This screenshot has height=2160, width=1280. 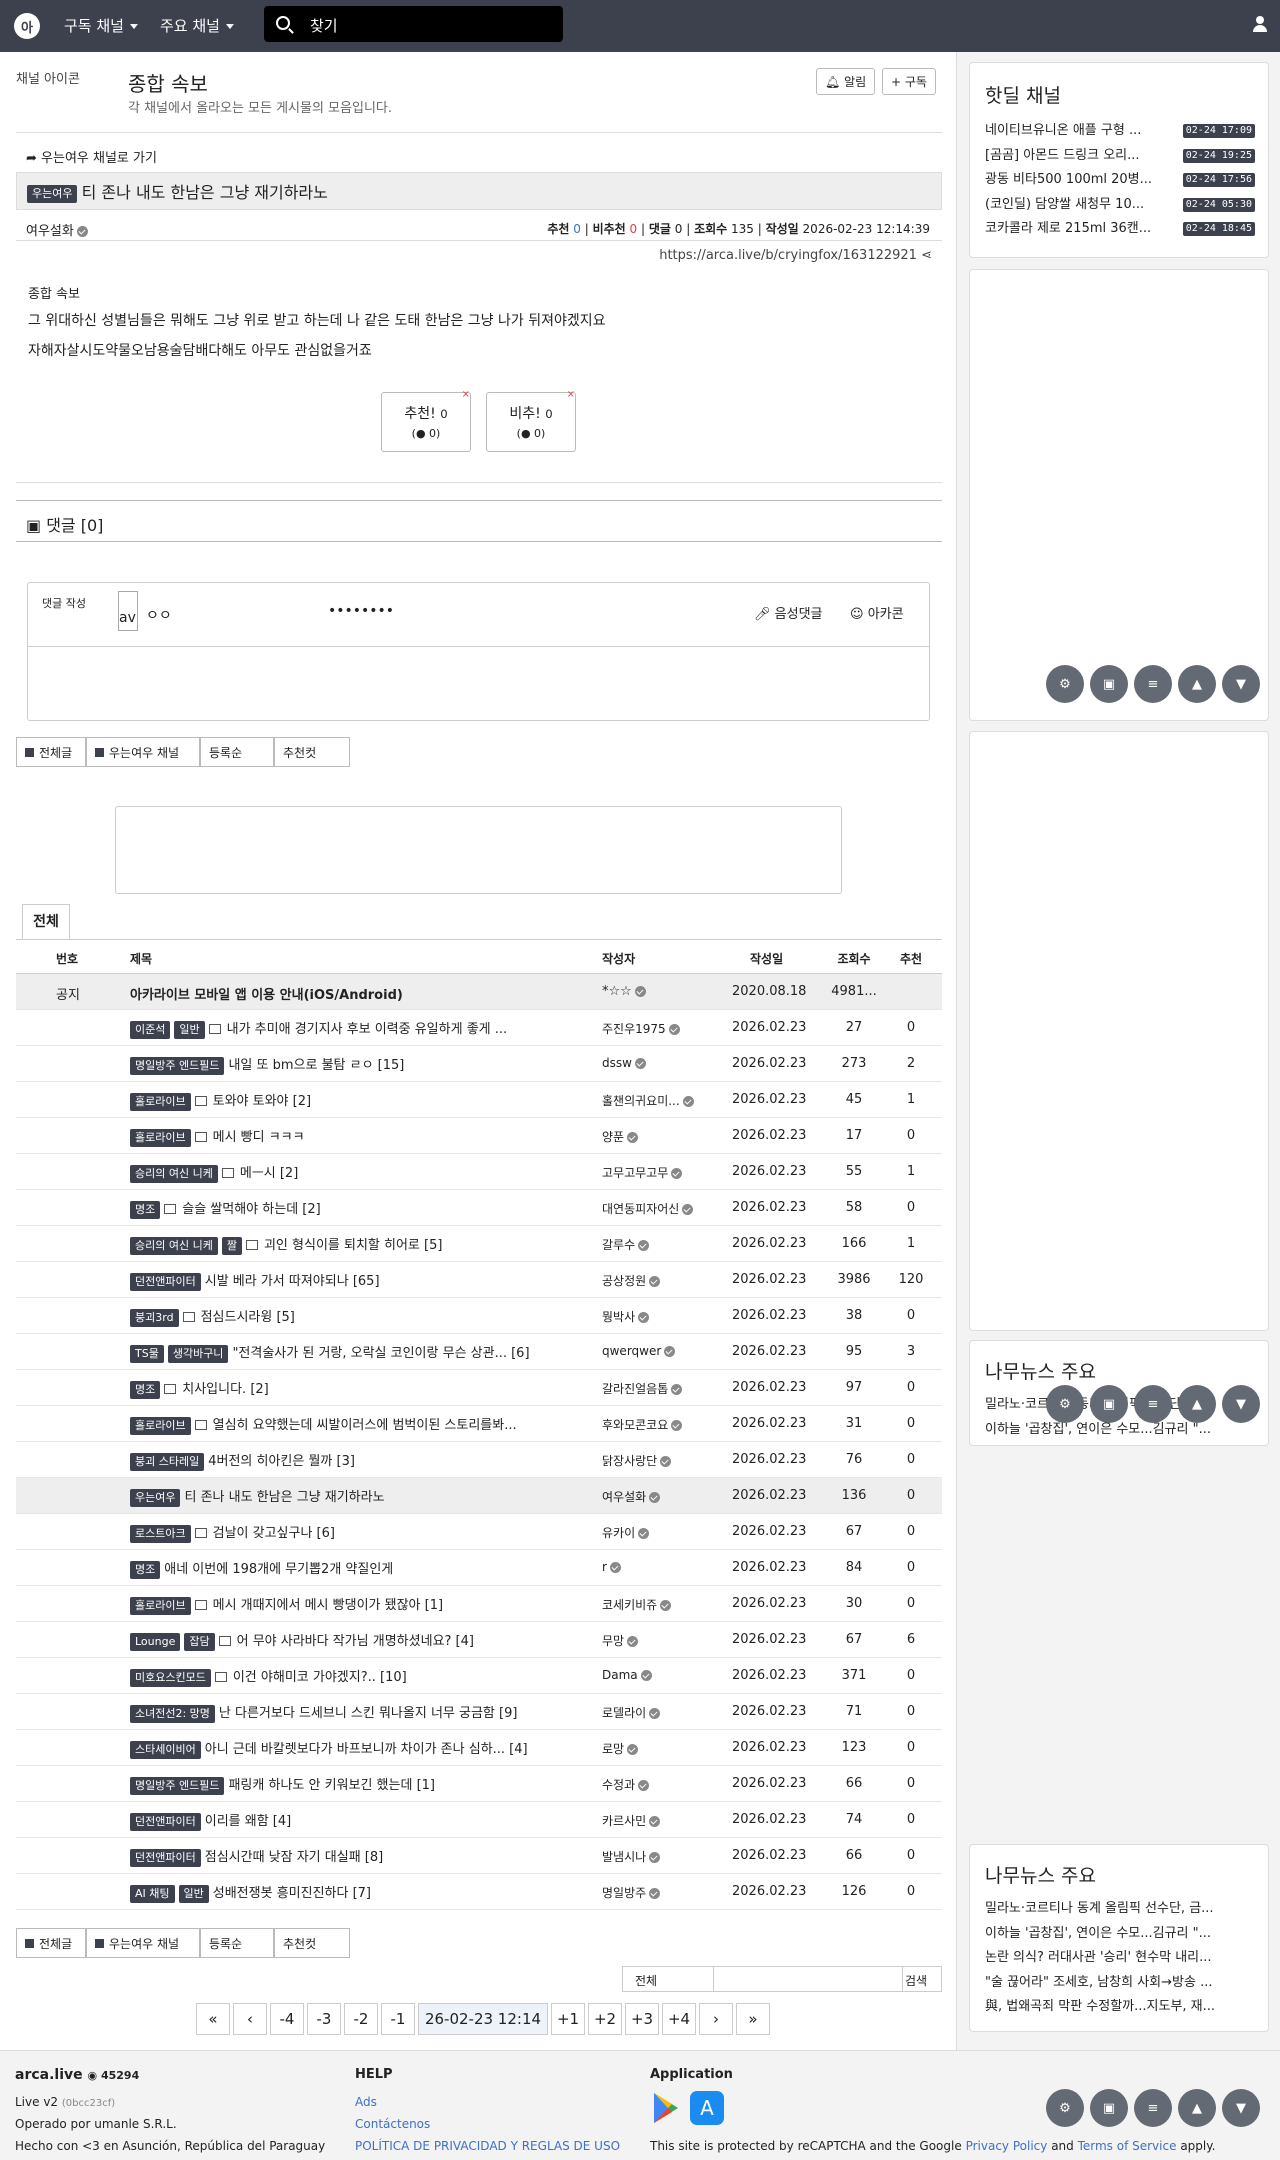 What do you see at coordinates (478, 684) in the screenshot?
I see `comment-textarea` at bounding box center [478, 684].